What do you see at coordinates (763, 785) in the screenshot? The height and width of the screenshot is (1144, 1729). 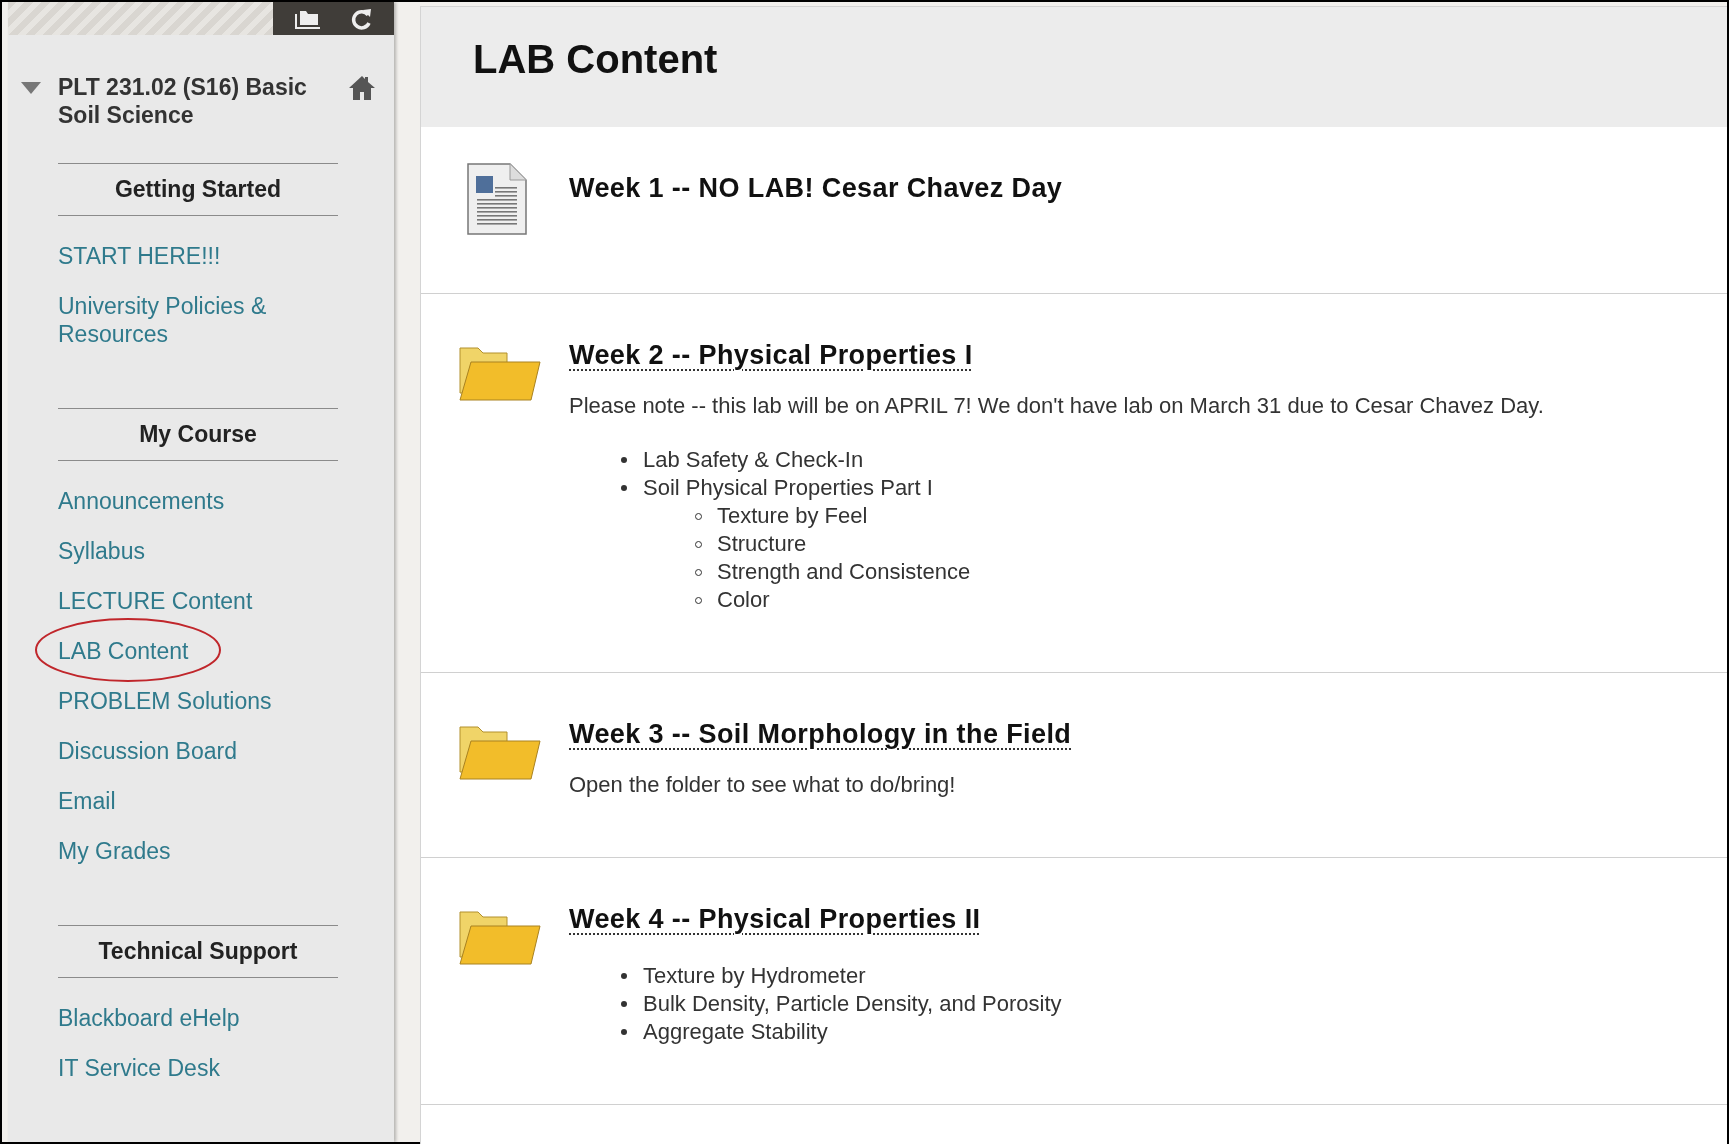 I see `item-description: Open the folder to see what to do/bring!` at bounding box center [763, 785].